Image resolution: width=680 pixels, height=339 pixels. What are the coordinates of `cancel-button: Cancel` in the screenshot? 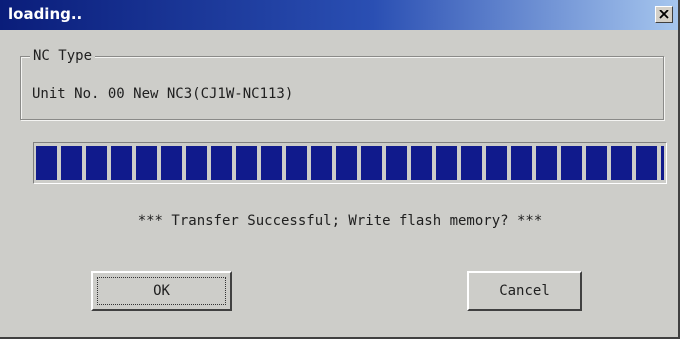 It's located at (524, 291).